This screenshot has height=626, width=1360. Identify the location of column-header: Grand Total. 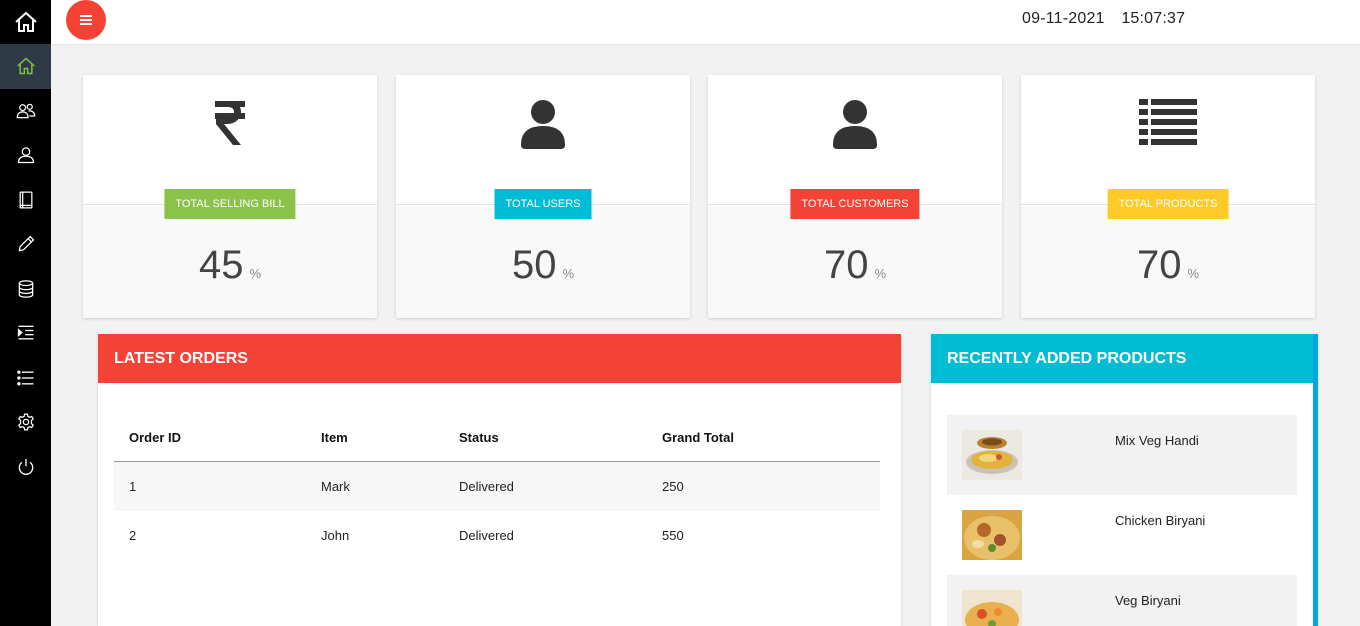
(763, 438).